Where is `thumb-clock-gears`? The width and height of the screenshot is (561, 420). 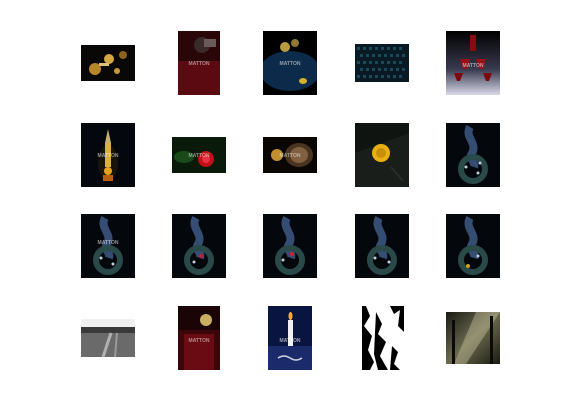
thumb-clock-gears is located at coordinates (108, 63).